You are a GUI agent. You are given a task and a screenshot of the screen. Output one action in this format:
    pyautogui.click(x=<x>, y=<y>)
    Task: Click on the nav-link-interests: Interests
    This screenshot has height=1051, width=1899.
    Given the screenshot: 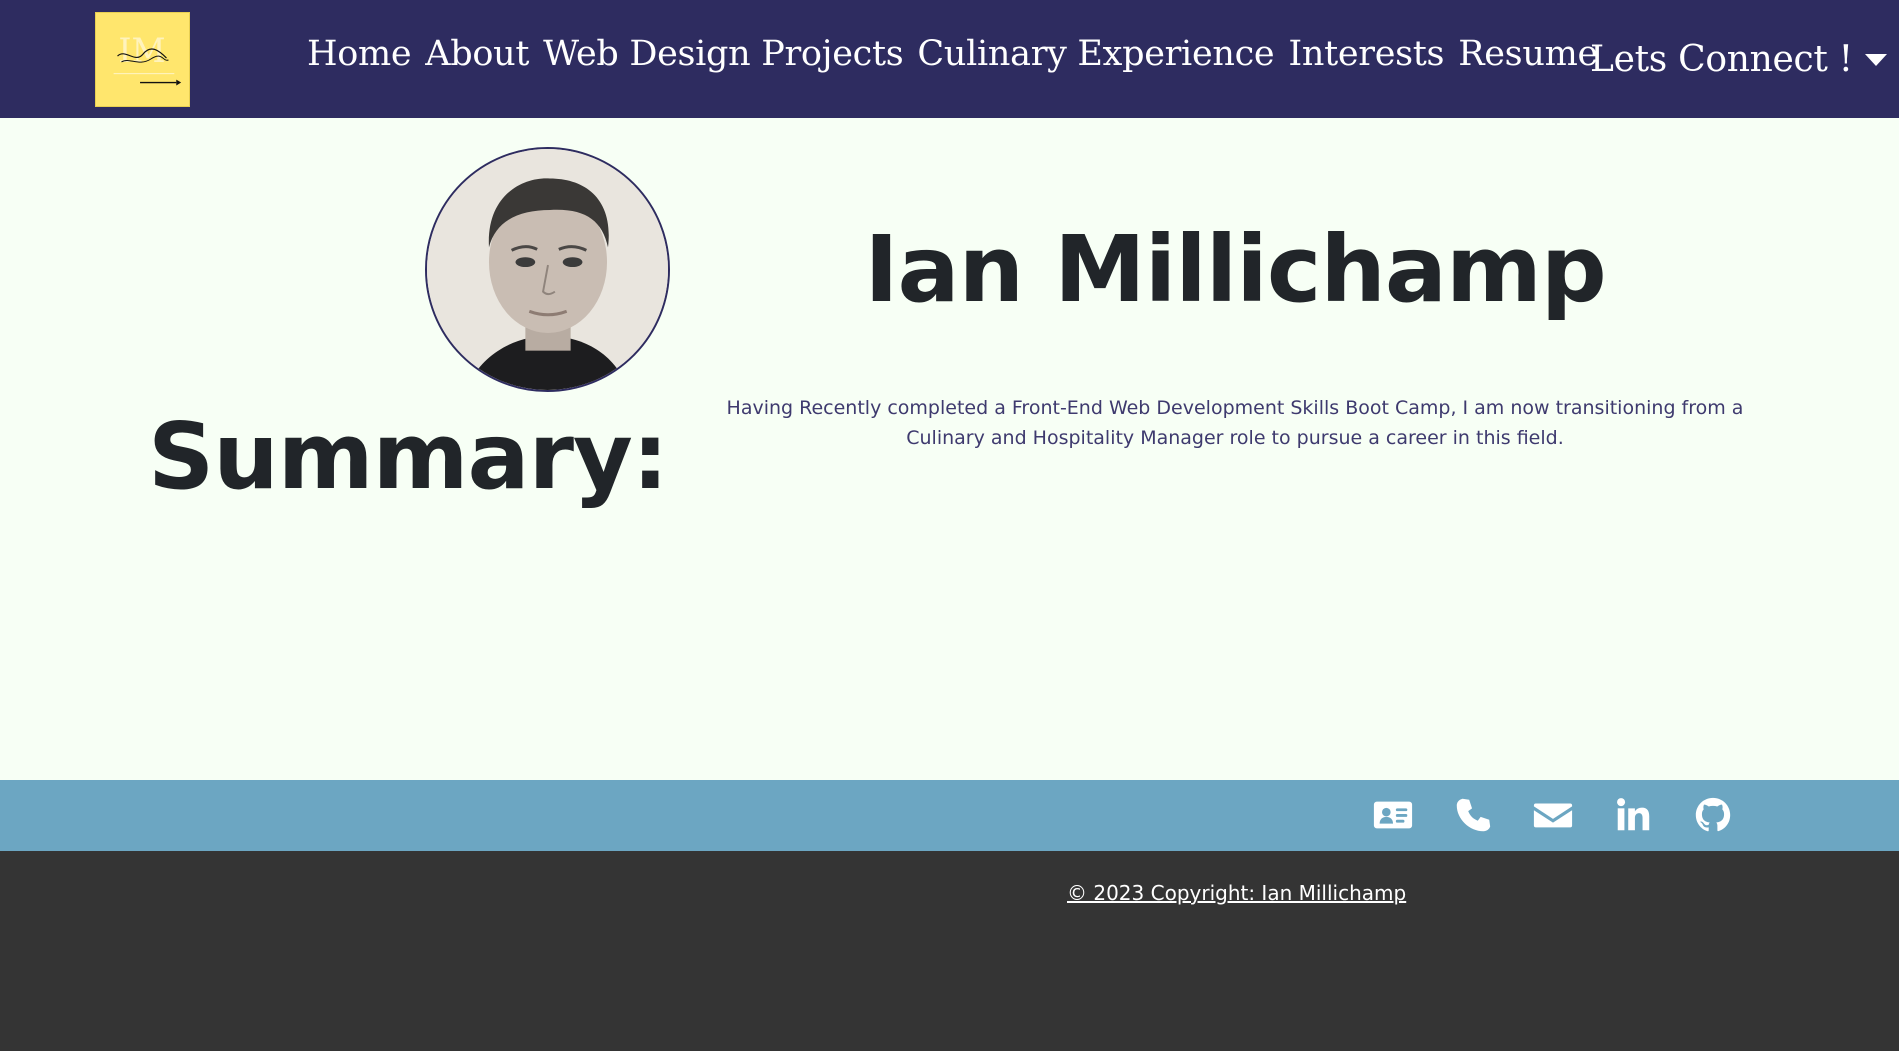 What is the action you would take?
    pyautogui.click(x=1366, y=54)
    